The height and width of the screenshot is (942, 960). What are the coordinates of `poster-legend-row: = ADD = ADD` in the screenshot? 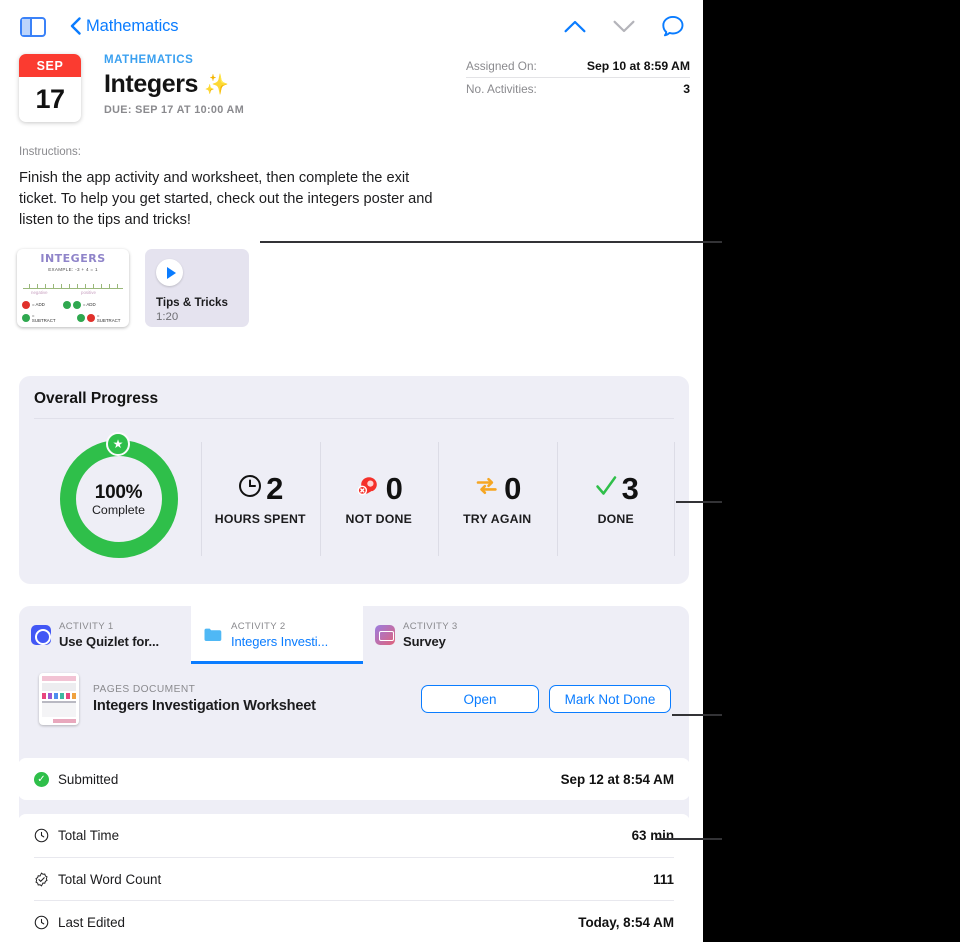 It's located at (73, 304).